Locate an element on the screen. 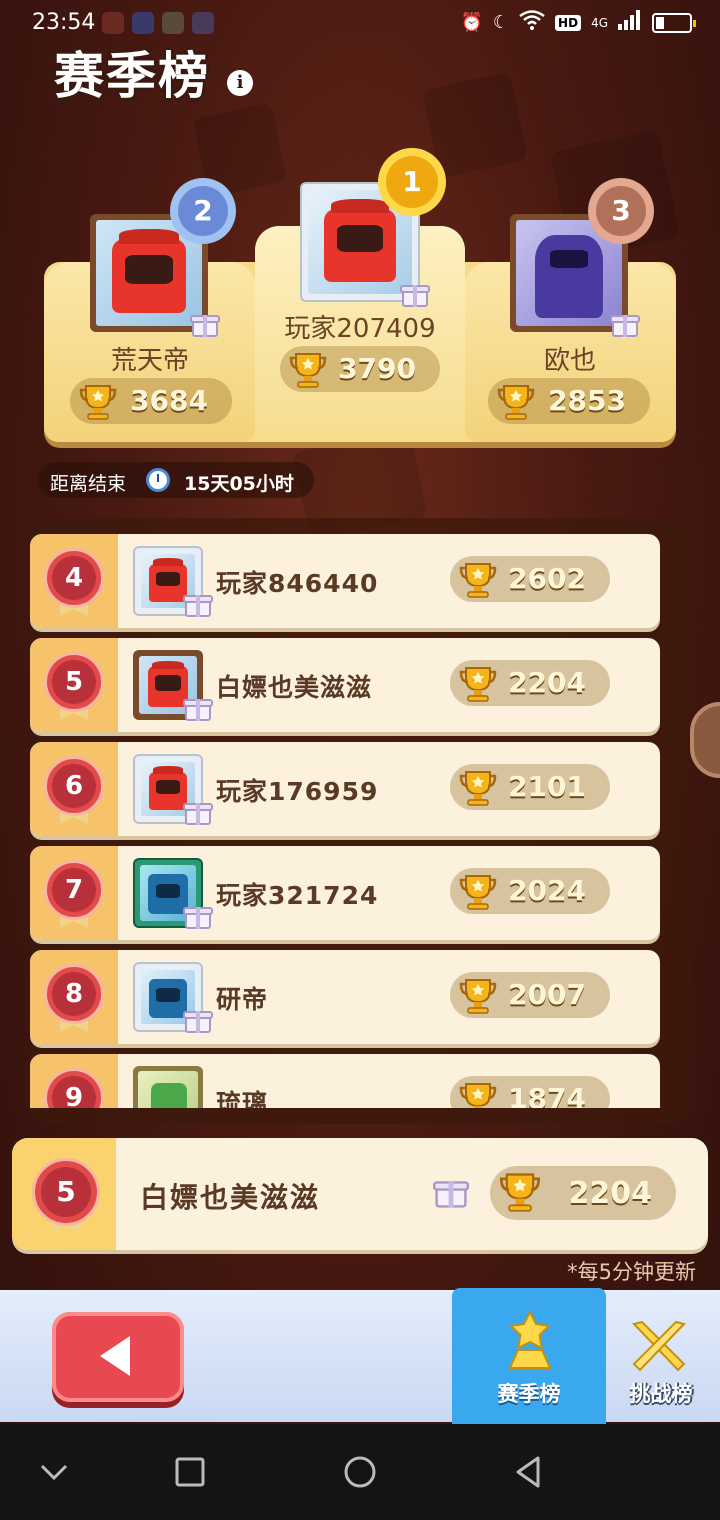  tab-challenge-rank: 挑战榜 is located at coordinates (661, 1360).